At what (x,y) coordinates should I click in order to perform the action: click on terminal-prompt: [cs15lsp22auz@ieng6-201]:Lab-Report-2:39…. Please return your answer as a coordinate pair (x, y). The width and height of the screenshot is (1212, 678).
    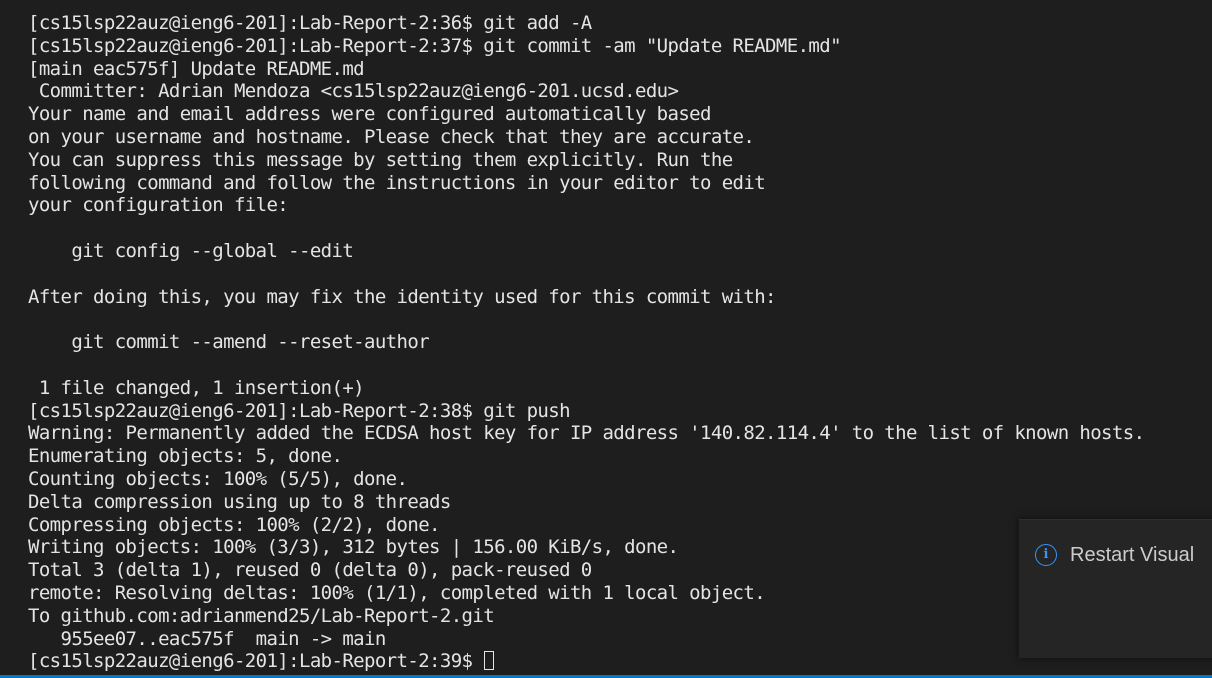
    Looking at the image, I should click on (256, 661).